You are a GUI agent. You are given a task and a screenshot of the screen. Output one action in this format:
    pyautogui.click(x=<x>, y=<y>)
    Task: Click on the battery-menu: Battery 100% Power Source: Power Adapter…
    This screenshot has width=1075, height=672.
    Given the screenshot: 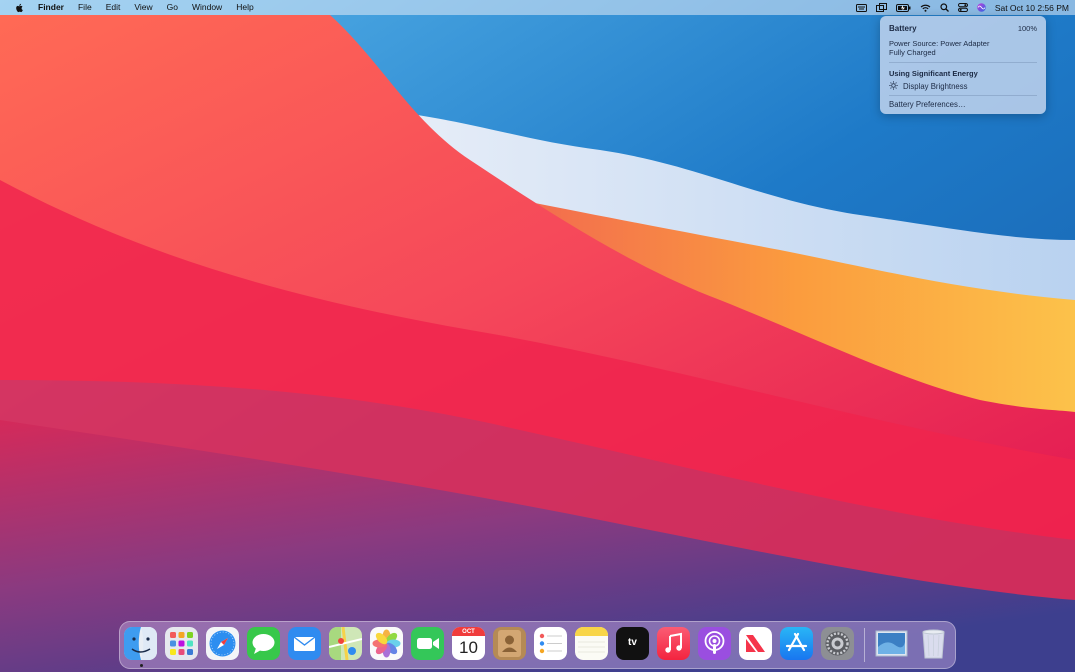 What is the action you would take?
    pyautogui.click(x=963, y=65)
    